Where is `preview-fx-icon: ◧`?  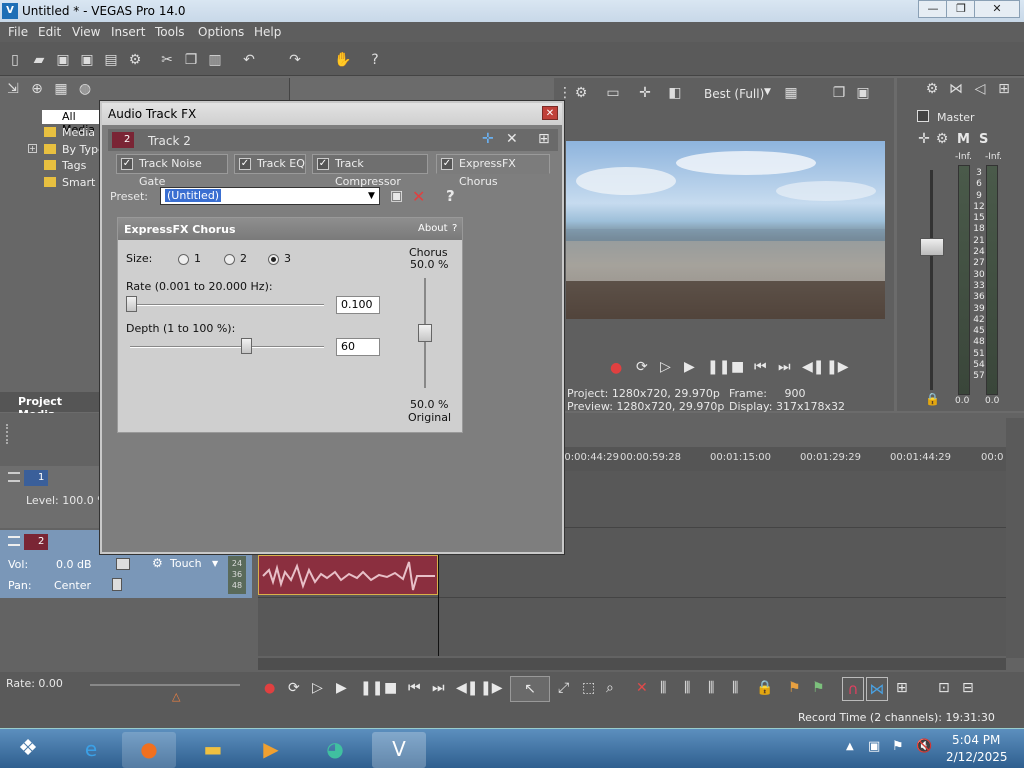 preview-fx-icon: ◧ is located at coordinates (675, 93).